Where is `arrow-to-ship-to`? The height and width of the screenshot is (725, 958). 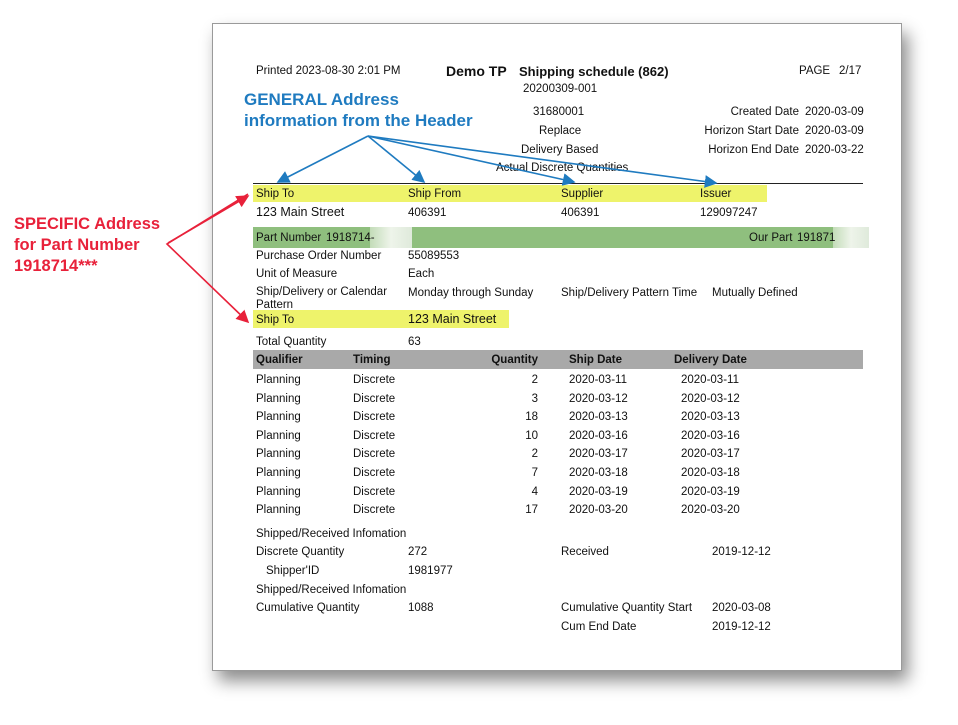 arrow-to-ship-to is located at coordinates (322, 159).